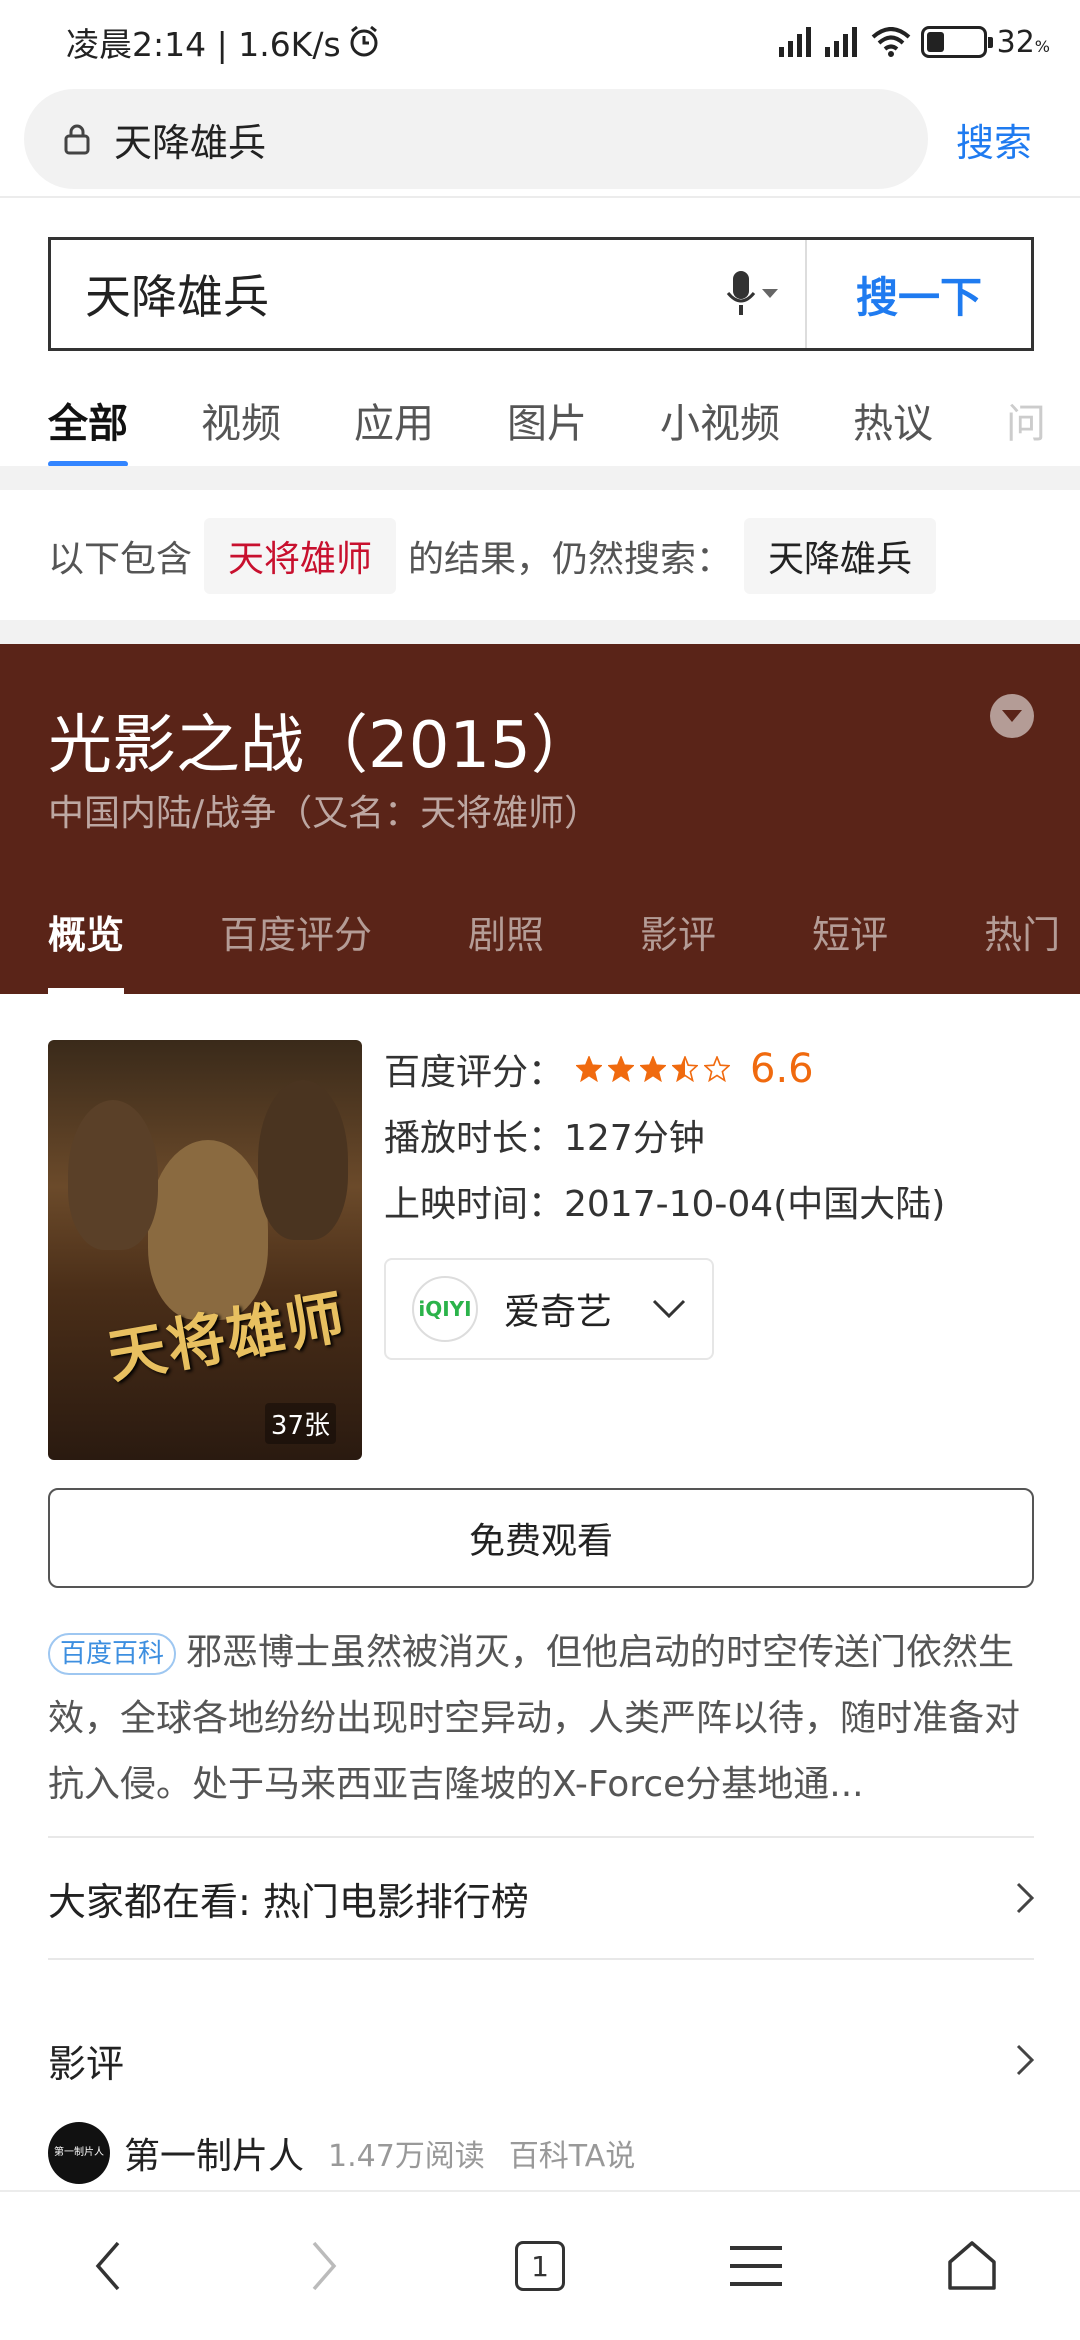 The width and height of the screenshot is (1080, 2340). What do you see at coordinates (364, 41) in the screenshot?
I see `alarm-icon` at bounding box center [364, 41].